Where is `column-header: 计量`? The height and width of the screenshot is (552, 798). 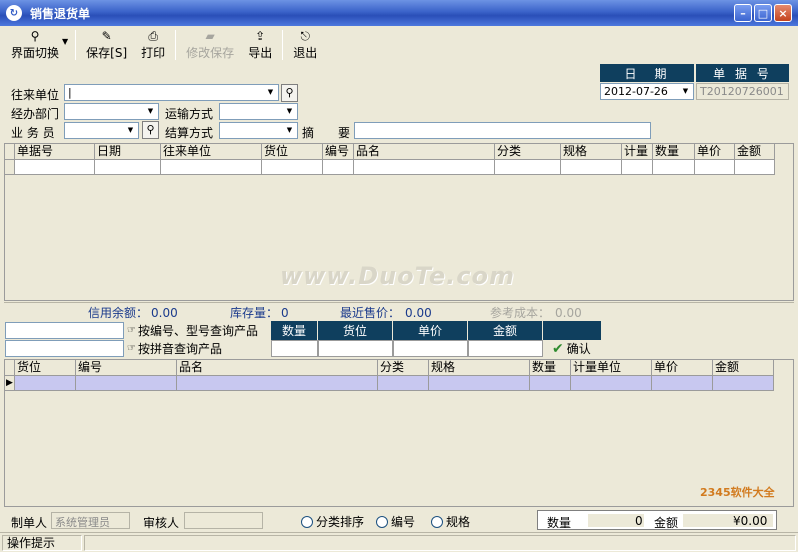 column-header: 计量 is located at coordinates (637, 152).